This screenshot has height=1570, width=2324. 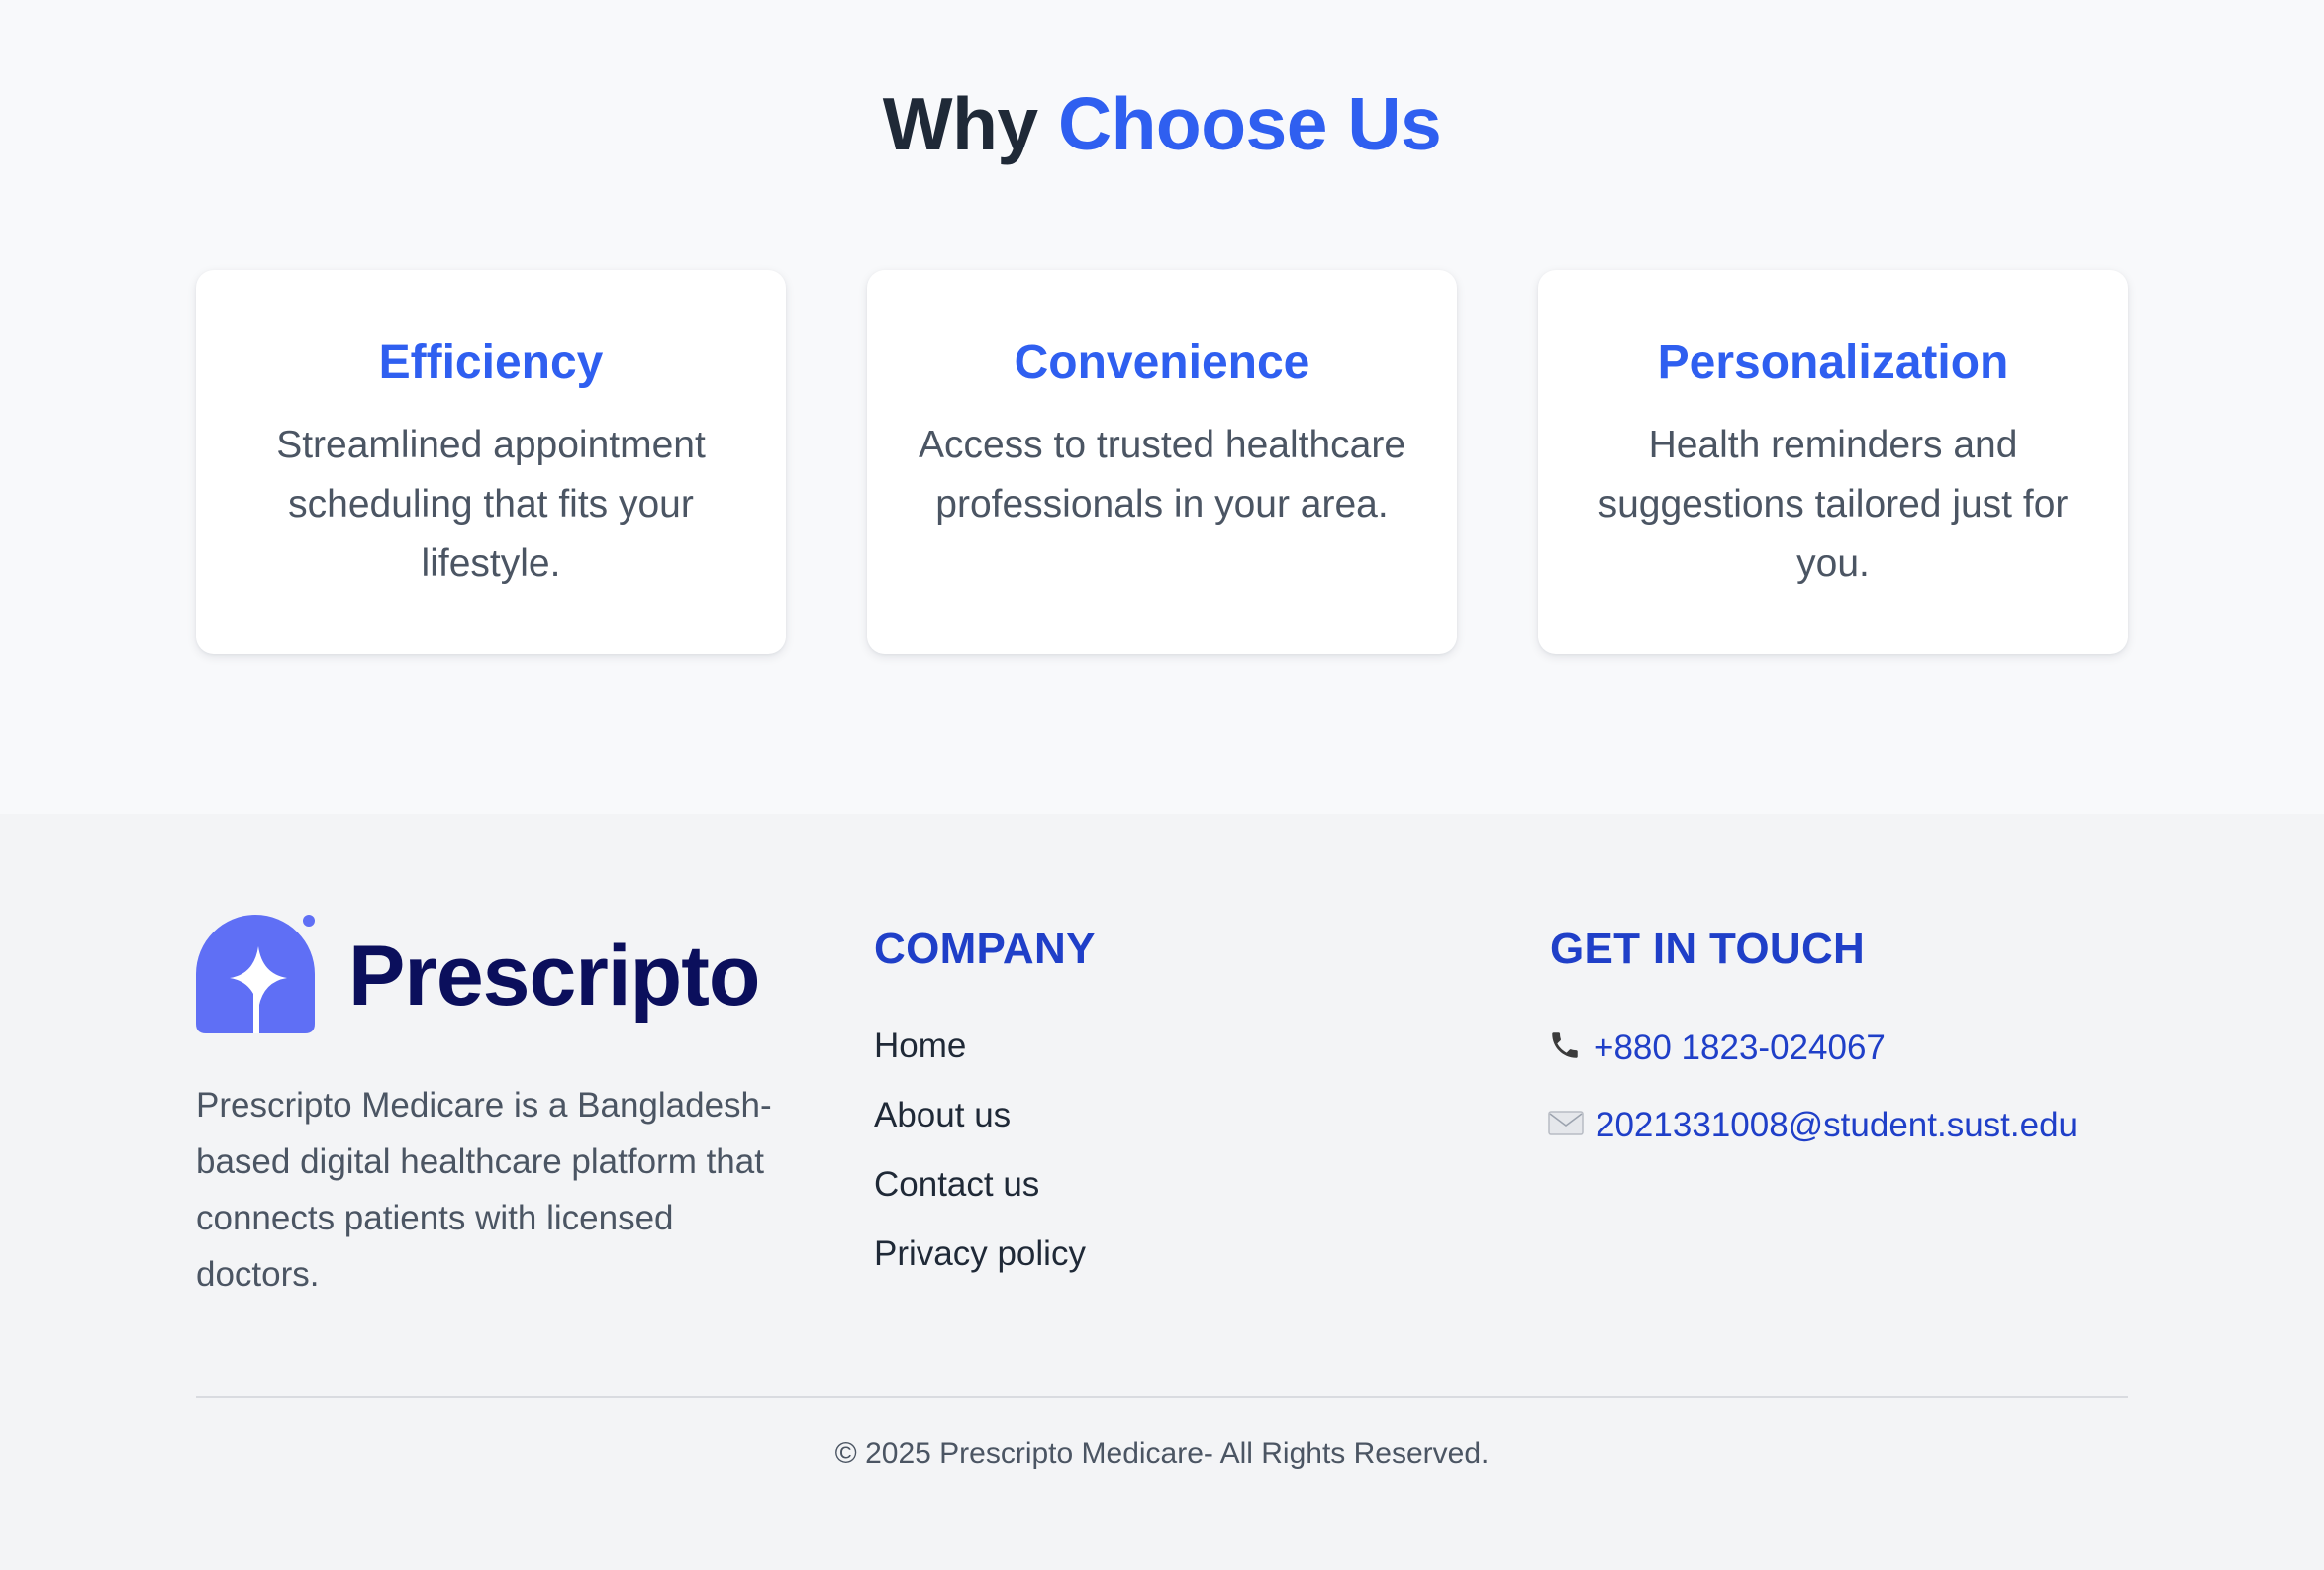 I want to click on footer-link-home: Home, so click(x=980, y=1060).